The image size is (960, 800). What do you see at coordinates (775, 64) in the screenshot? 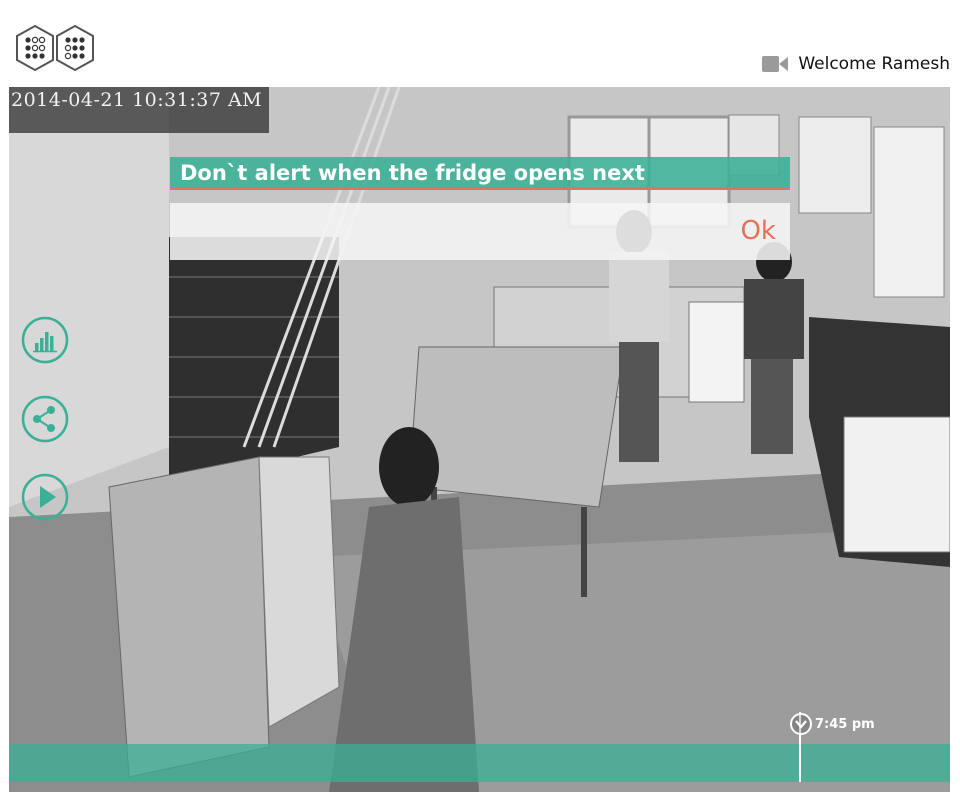
I see `video-camera-icon` at bounding box center [775, 64].